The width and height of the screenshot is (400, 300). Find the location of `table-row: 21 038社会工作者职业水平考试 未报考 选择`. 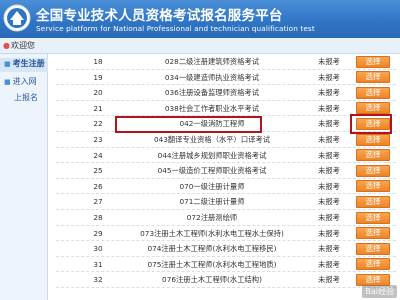

table-row: 21 038社会工作者职业水平考试 未报考 选择 is located at coordinates (226, 109).